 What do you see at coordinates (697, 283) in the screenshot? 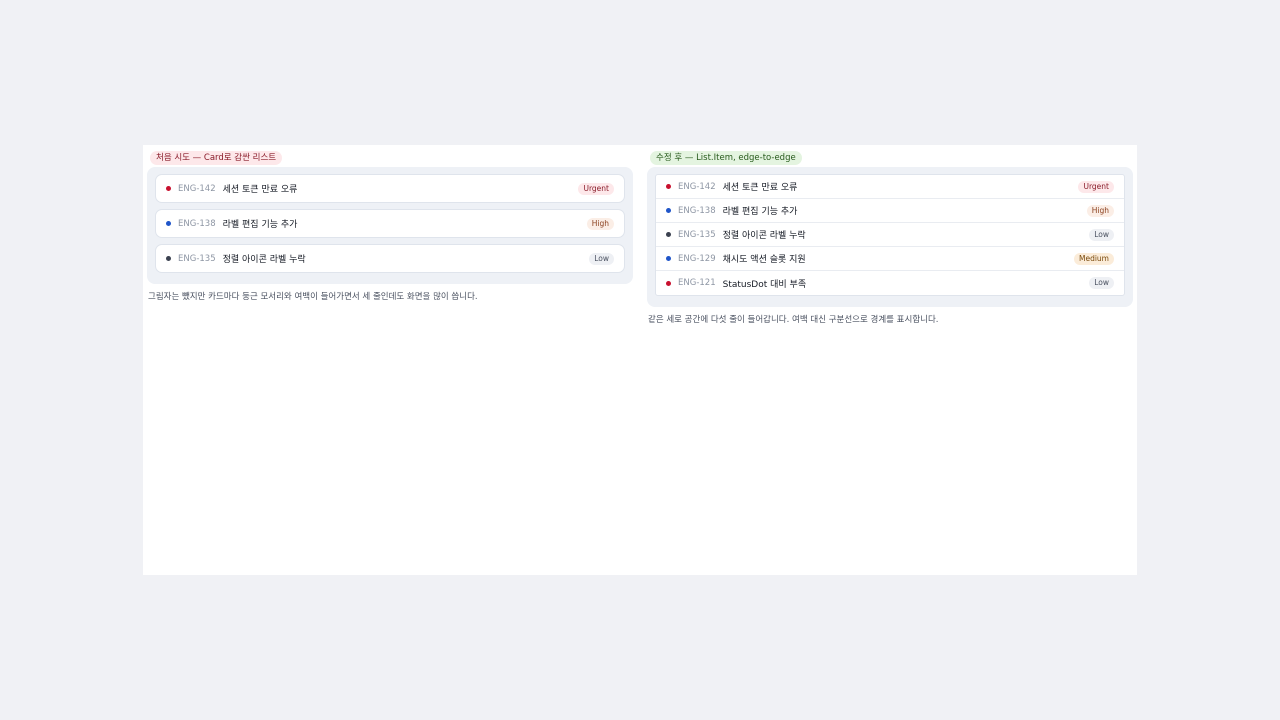
I see `issue-key: ENG-121` at bounding box center [697, 283].